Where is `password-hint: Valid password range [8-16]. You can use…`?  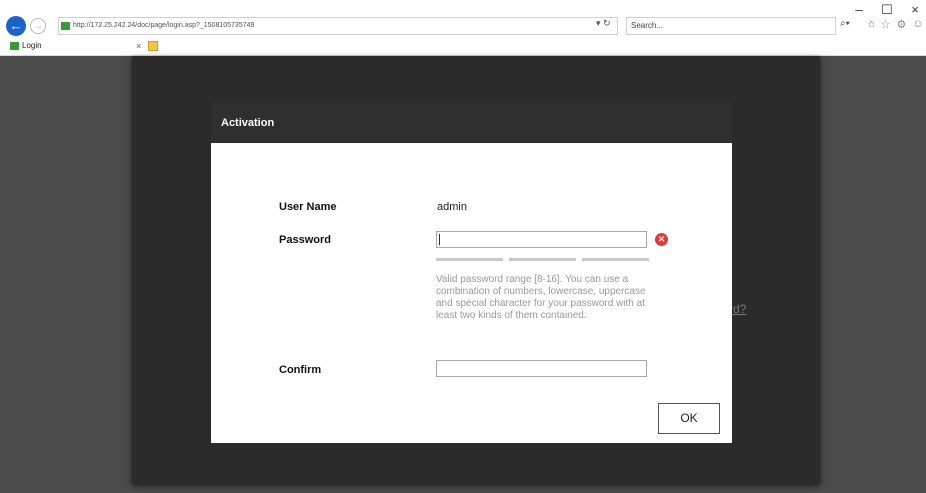 password-hint: Valid password range [8-16]. You can use… is located at coordinates (541, 297).